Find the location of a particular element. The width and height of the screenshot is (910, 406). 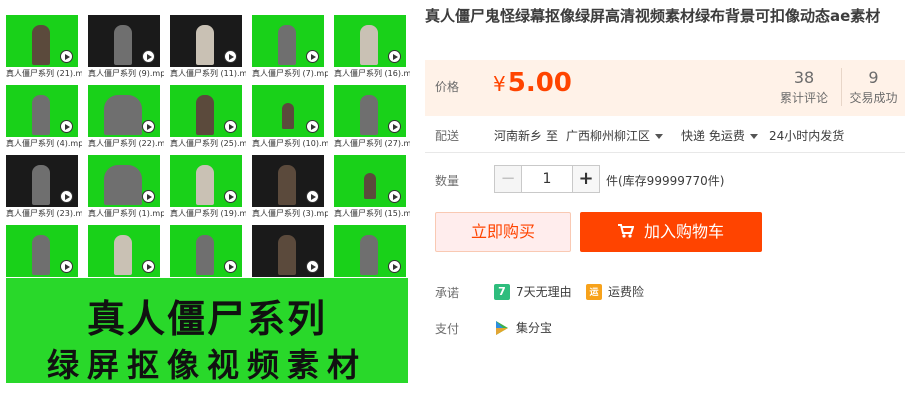

thumbnail-caption: 真人僵尸系列 (15).mp4 is located at coordinates (372, 213).